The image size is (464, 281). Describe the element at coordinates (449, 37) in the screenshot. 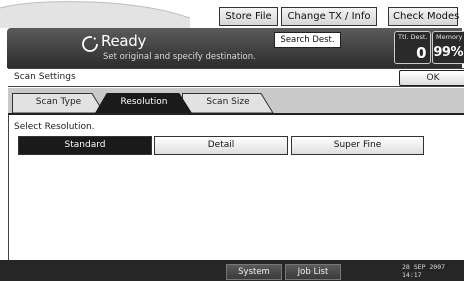

I see `memory-label: Memory` at that location.